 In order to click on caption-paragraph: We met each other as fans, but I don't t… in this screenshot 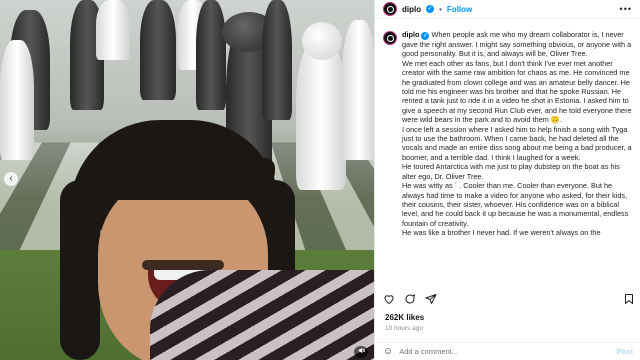, I will do `click(517, 91)`.